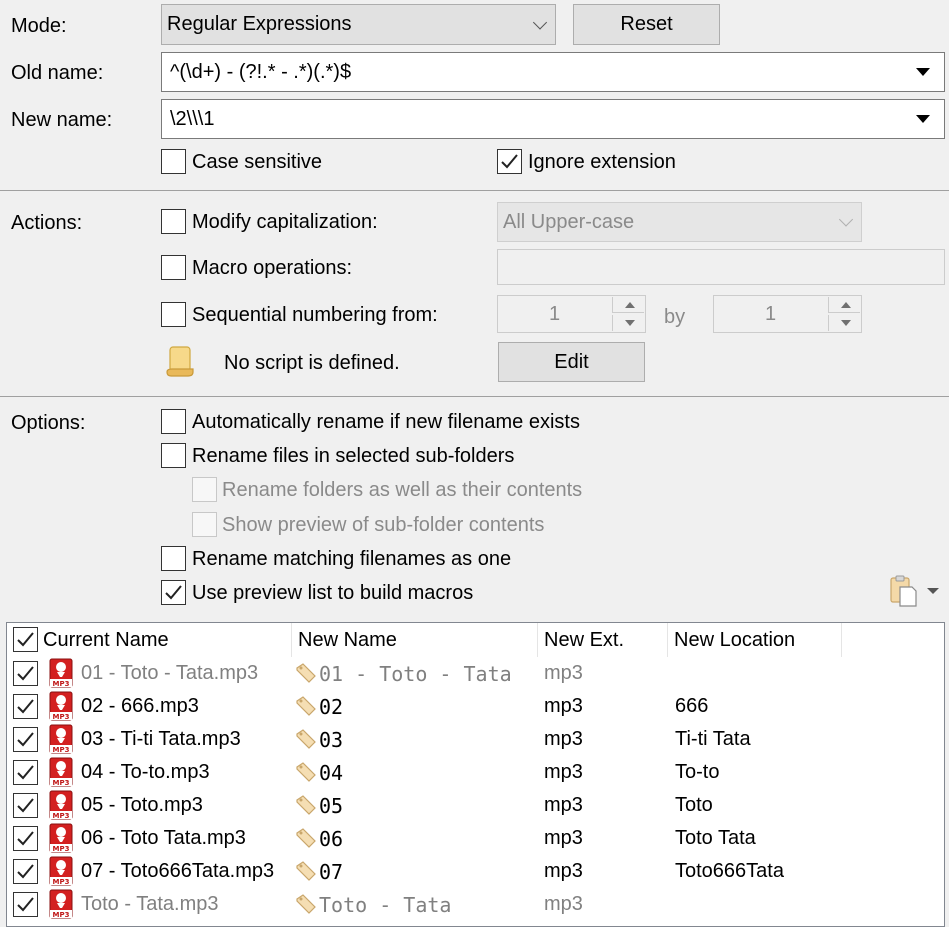  What do you see at coordinates (331, 871) in the screenshot?
I see `cell-new-name: 07` at bounding box center [331, 871].